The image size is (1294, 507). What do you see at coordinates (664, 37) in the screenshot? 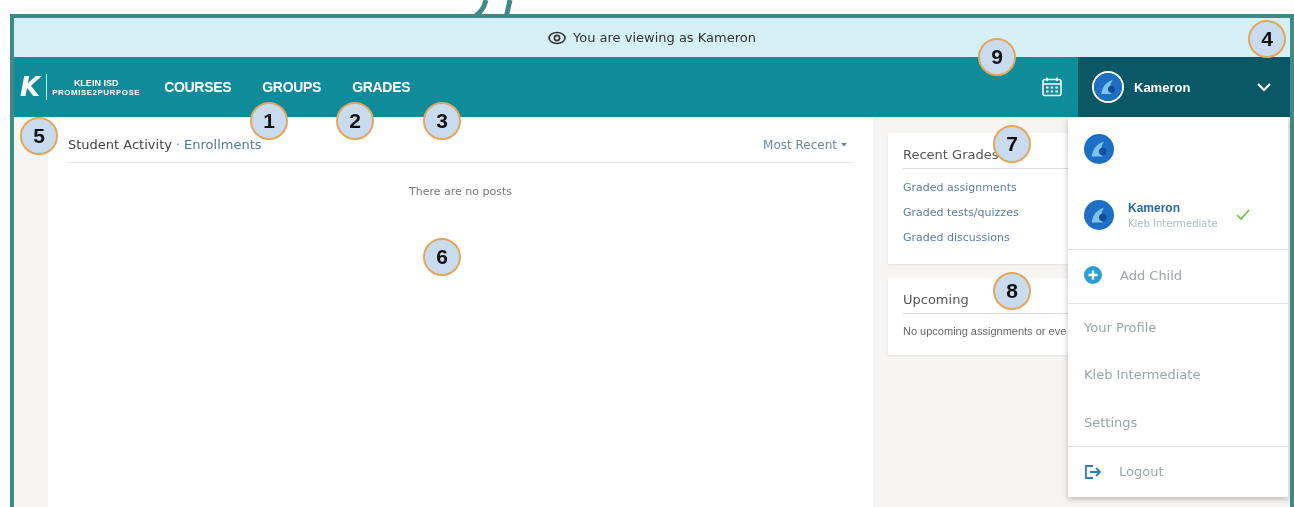
I see `banner-text: You are viewing as Kameron` at bounding box center [664, 37].